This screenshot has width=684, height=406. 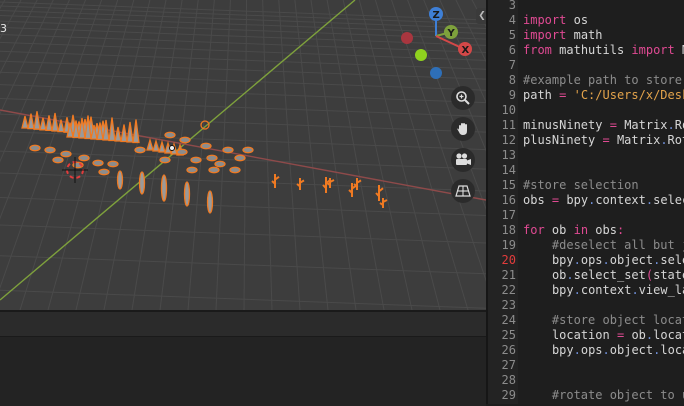 What do you see at coordinates (508, 320) in the screenshot?
I see `line-number: 24` at bounding box center [508, 320].